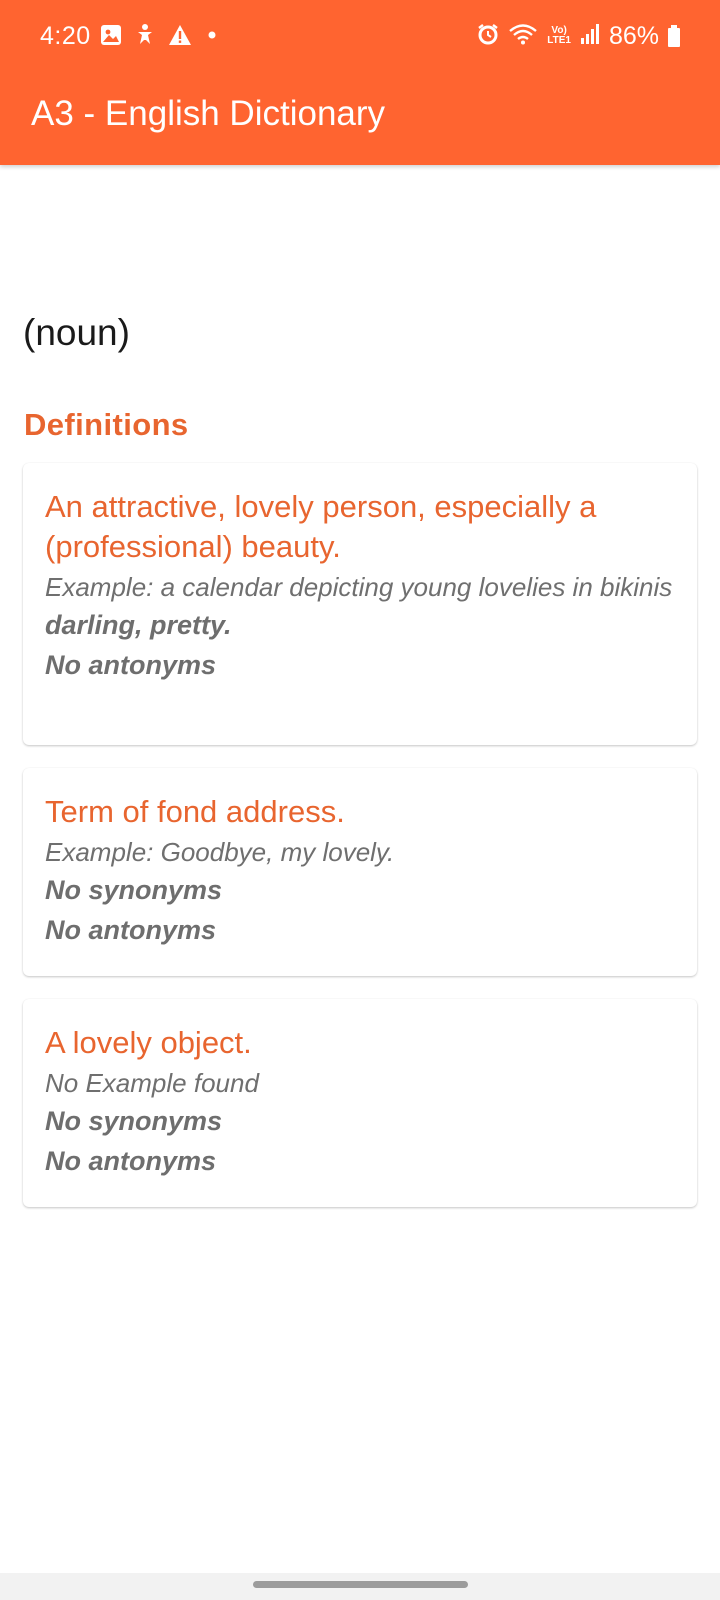  Describe the element at coordinates (488, 36) in the screenshot. I see `alarm-icon` at that location.